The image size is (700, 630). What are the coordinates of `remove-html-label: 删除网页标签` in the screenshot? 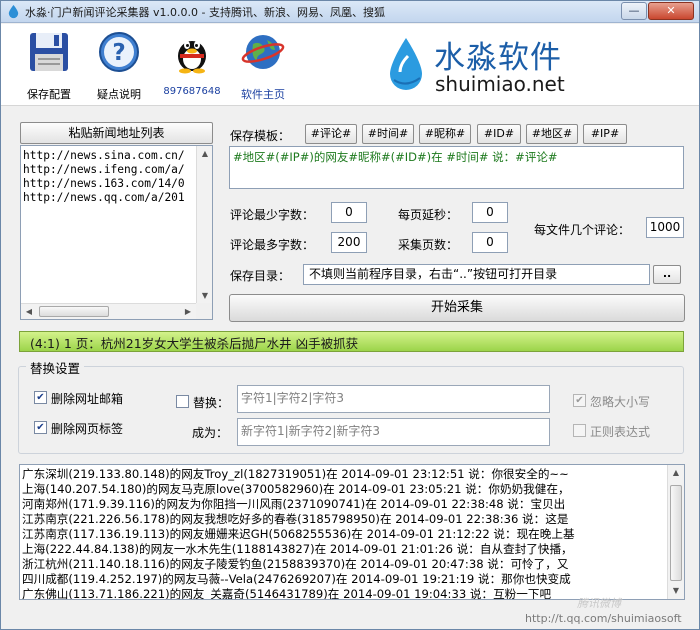 It's located at (87, 429).